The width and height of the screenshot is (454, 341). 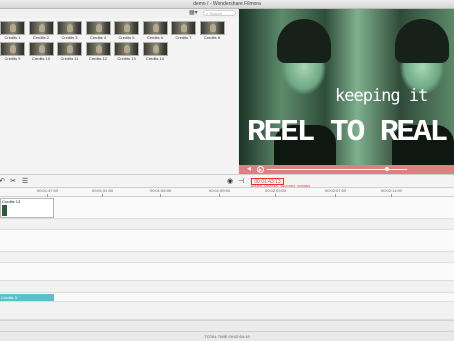 I want to click on play-timeline-icon: ◉, so click(x=230, y=182).